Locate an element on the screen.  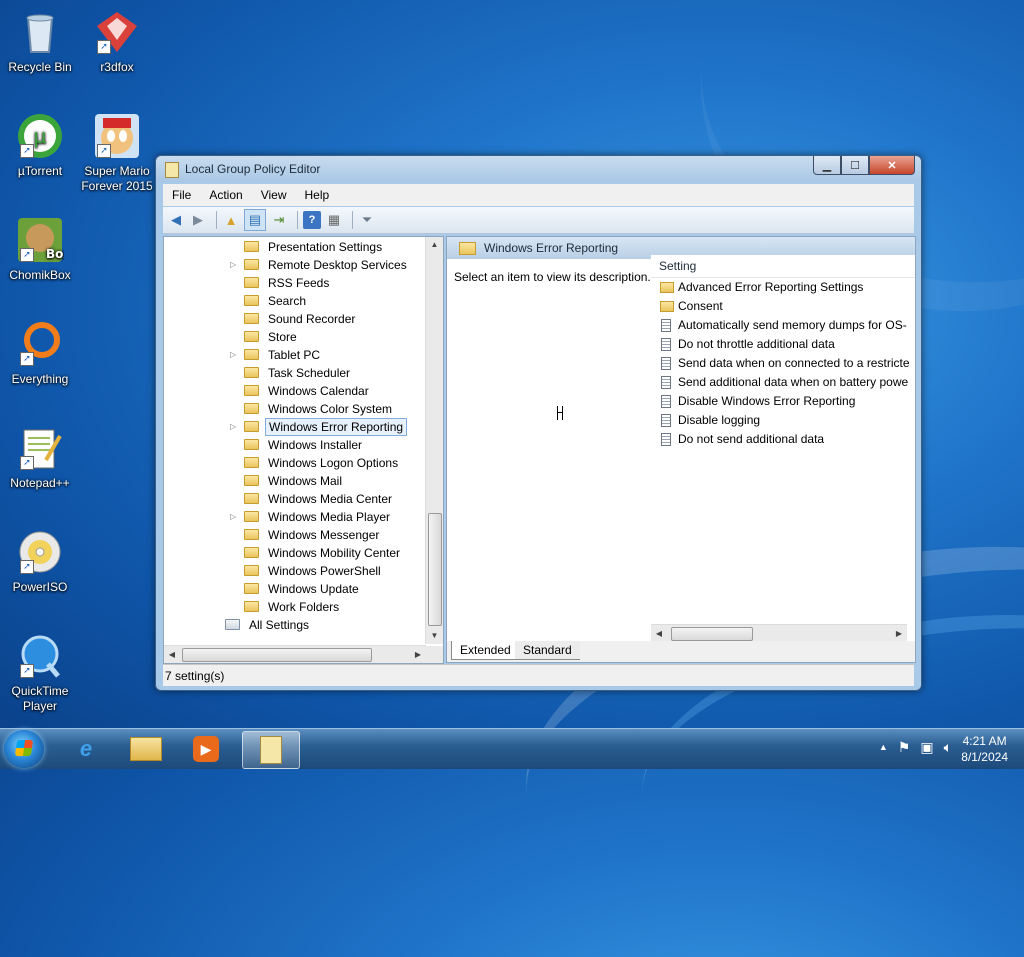
menu-action: Action is located at coordinates (225, 195).